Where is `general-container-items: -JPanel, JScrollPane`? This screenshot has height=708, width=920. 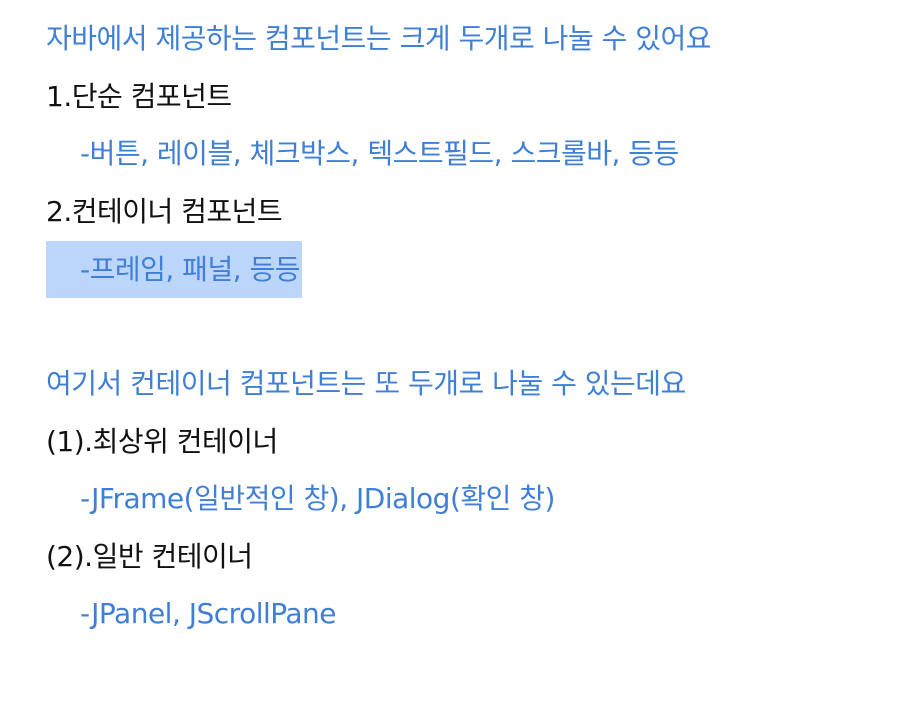
general-container-items: -JPanel, JScrollPane is located at coordinates (208, 613).